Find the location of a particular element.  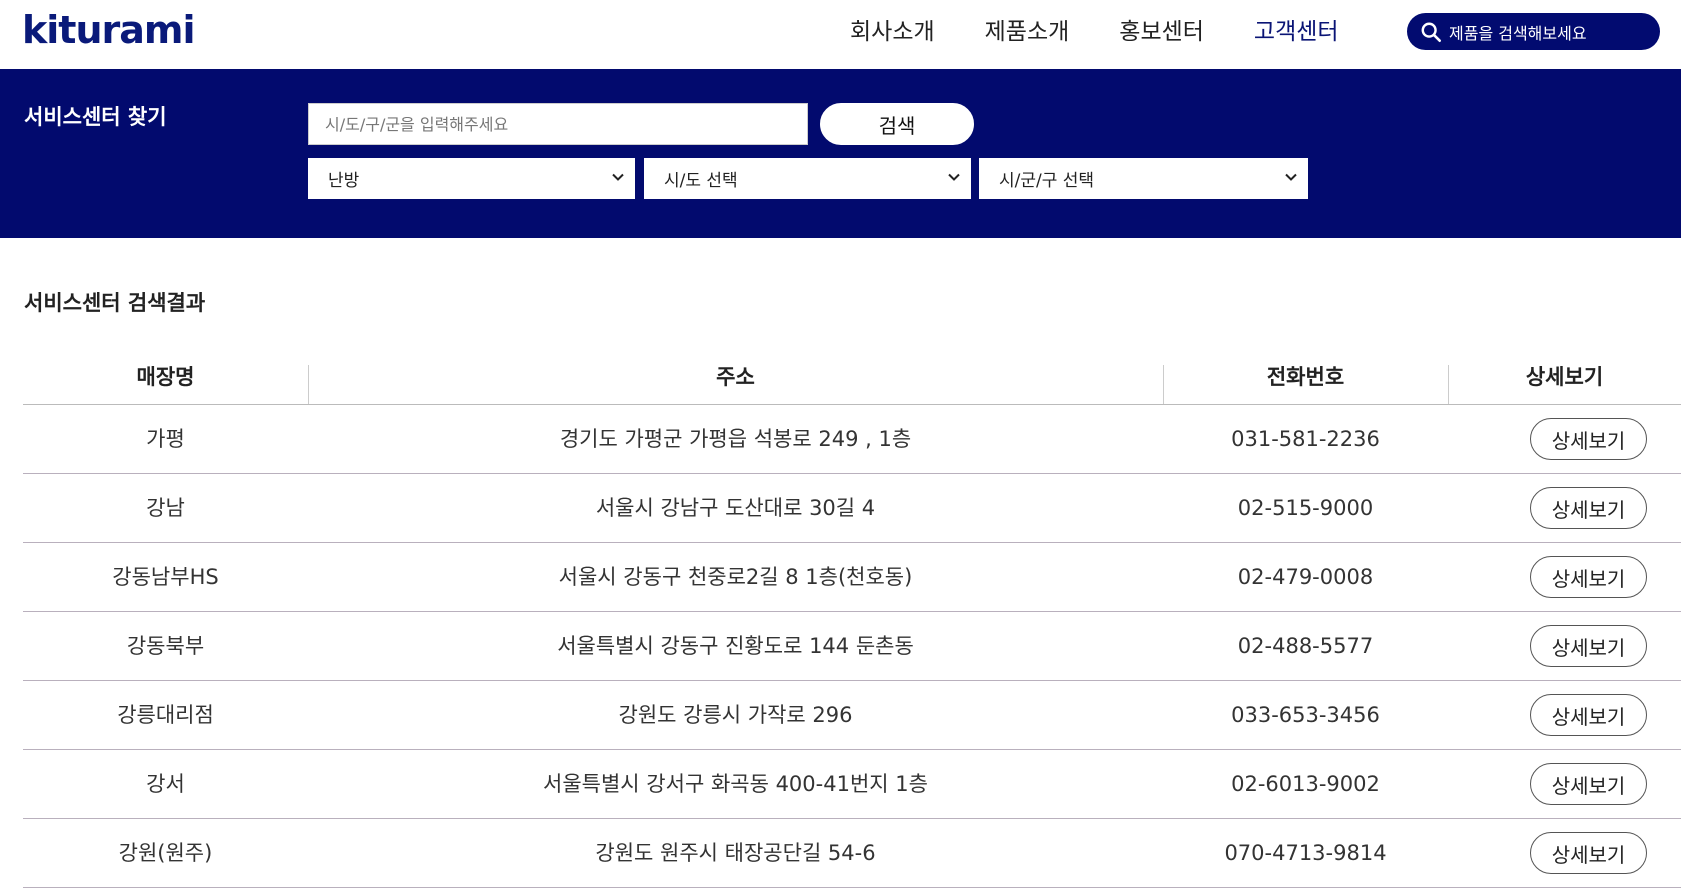

results-title: 서비스센터 검색결과 is located at coordinates (115, 303).